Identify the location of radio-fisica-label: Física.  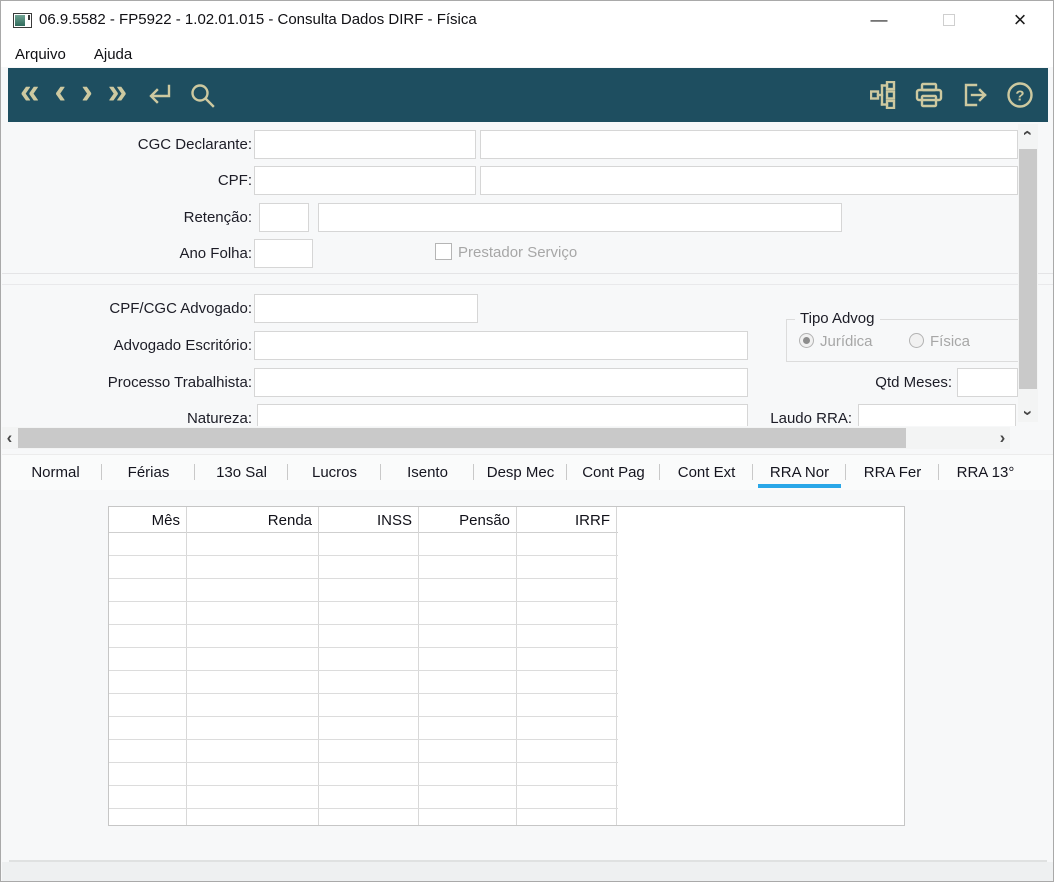
(950, 341).